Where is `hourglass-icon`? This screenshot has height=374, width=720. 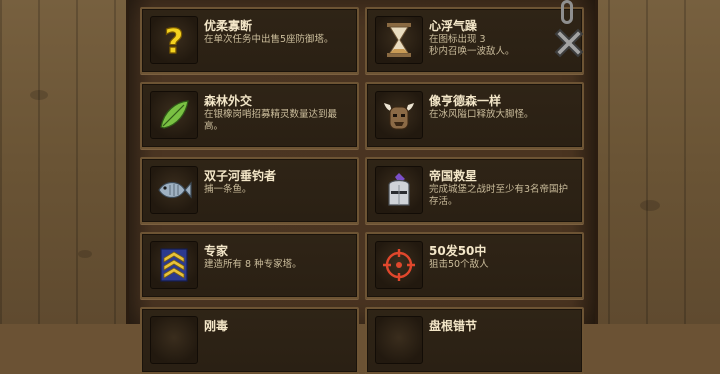
hourglass-icon is located at coordinates (399, 40).